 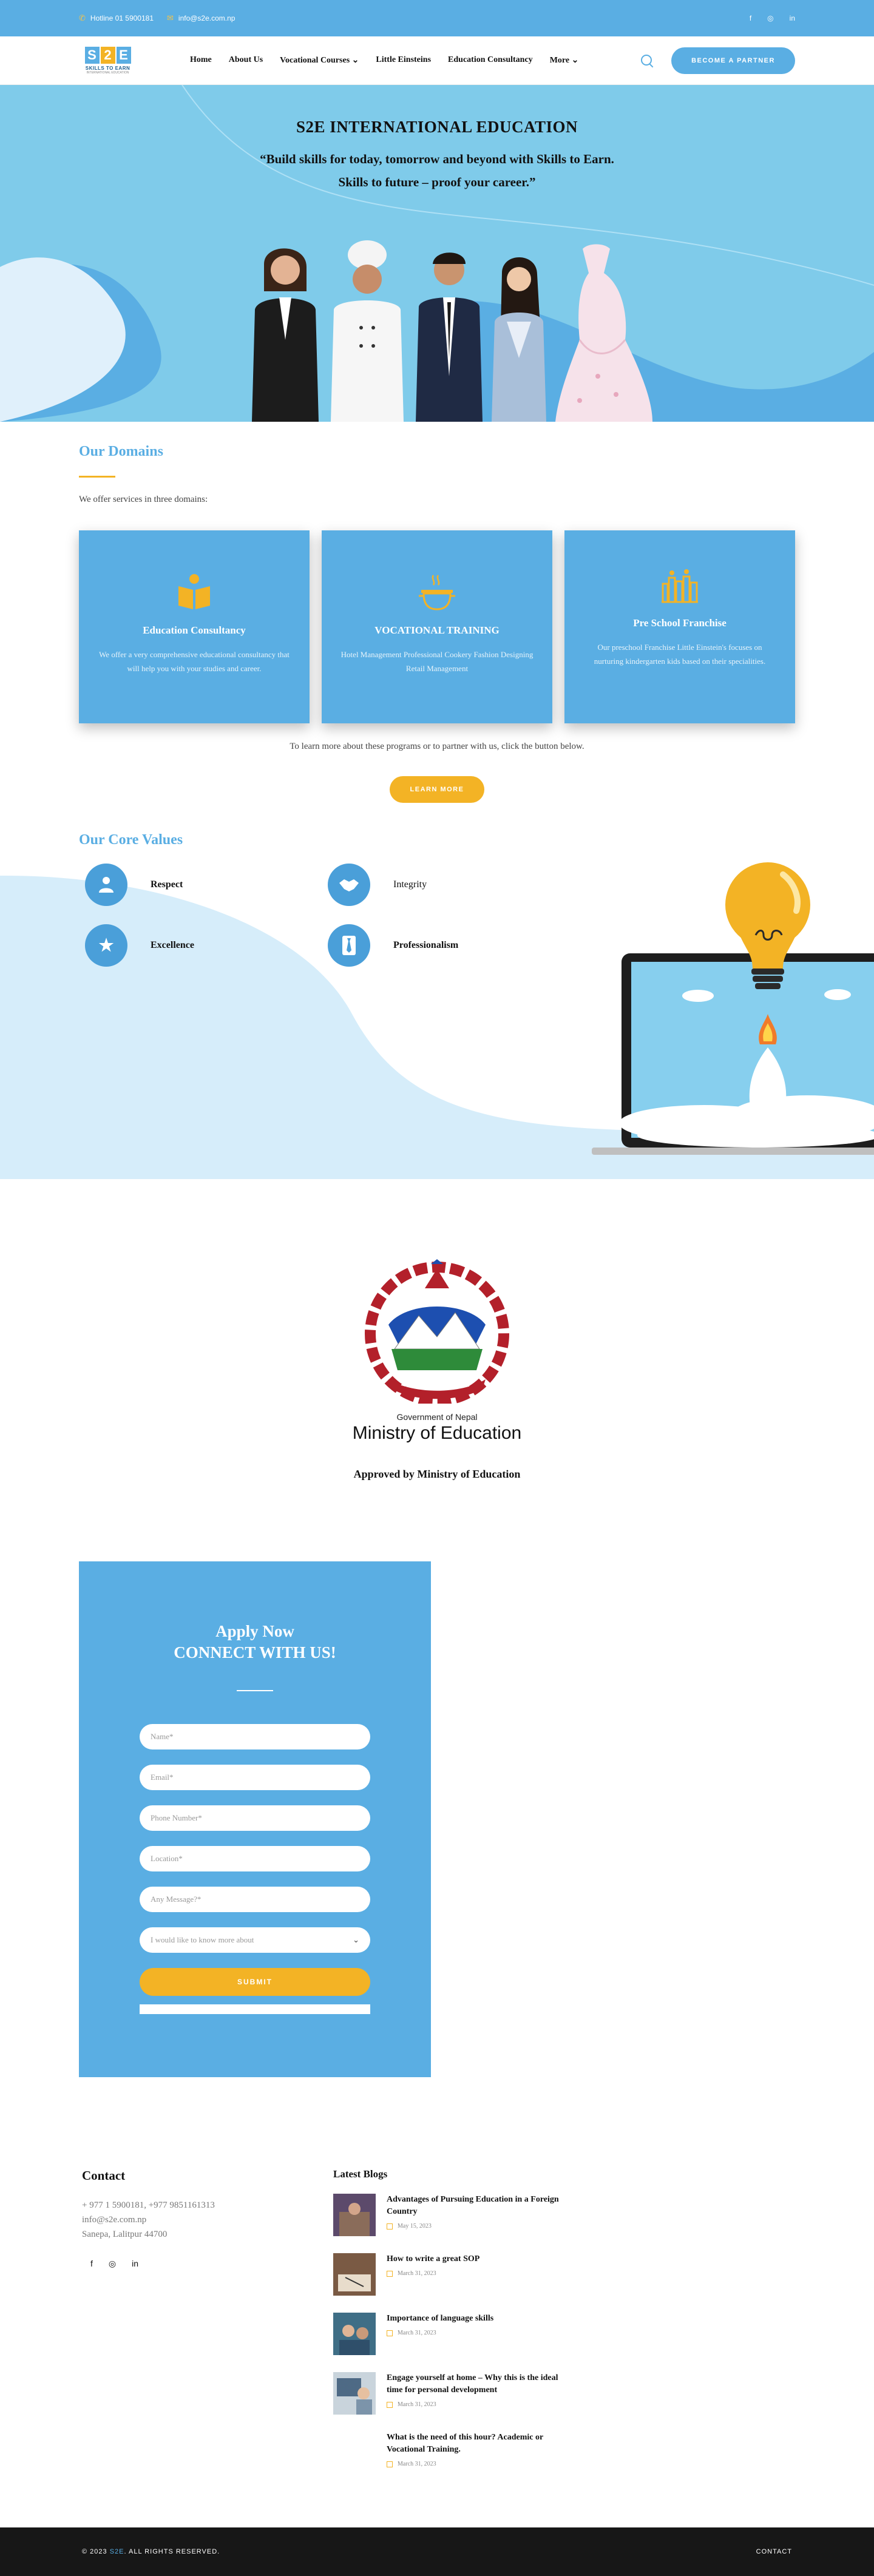 What do you see at coordinates (170, 17) in the screenshot?
I see `envelope-icon: ✉` at bounding box center [170, 17].